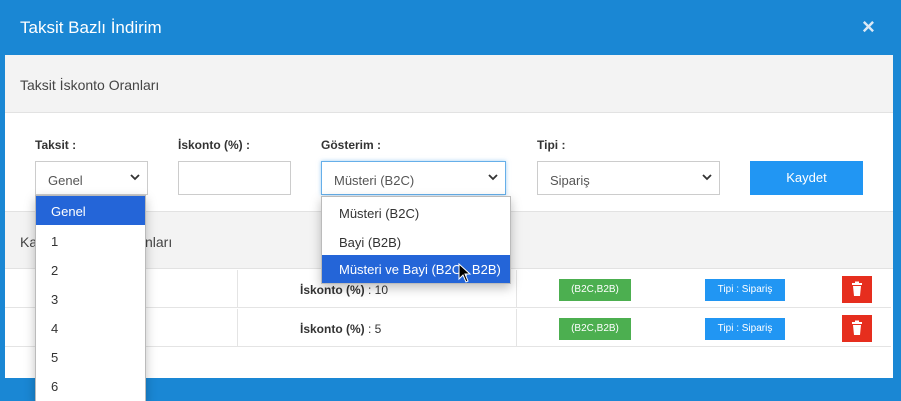  Describe the element at coordinates (54, 299) in the screenshot. I see `taksit-option: 3` at that location.